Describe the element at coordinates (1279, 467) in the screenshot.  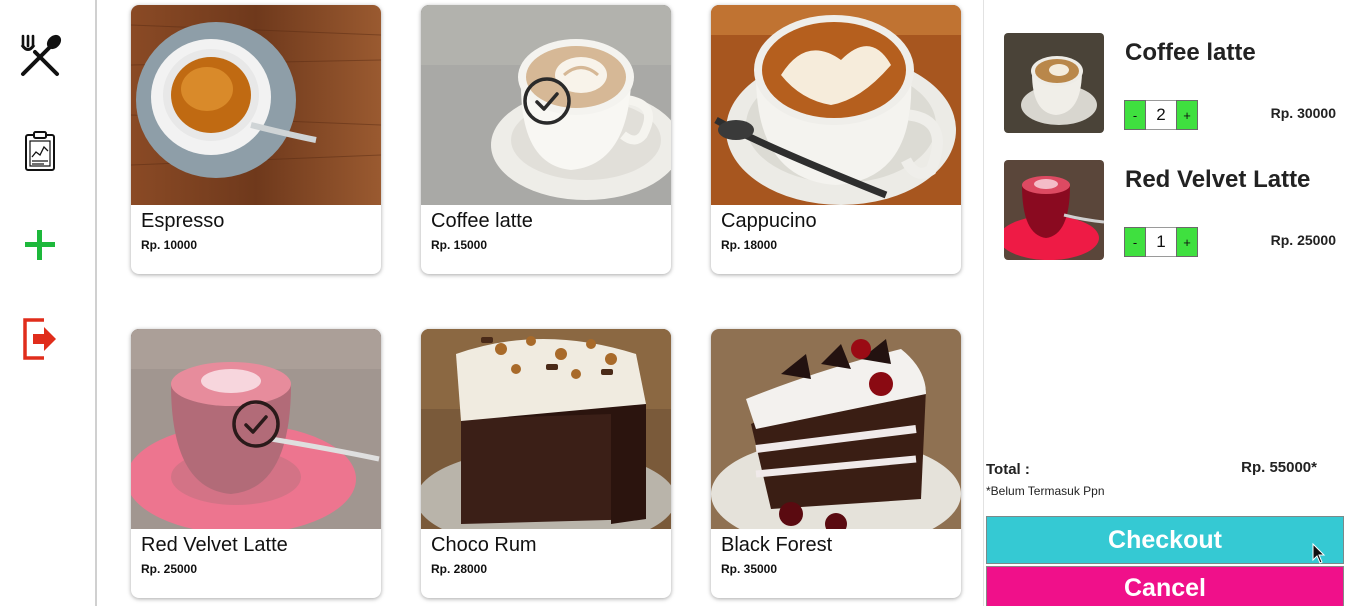
I see `total-value: Rp. 55000*` at that location.